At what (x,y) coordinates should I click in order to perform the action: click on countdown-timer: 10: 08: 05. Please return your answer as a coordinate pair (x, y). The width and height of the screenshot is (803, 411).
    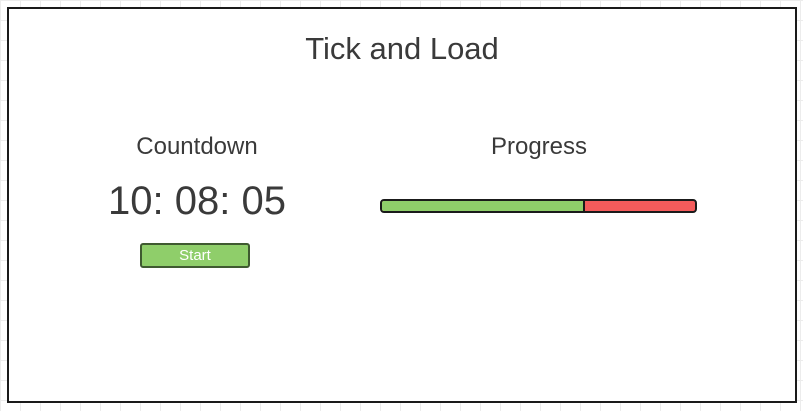
    Looking at the image, I should click on (197, 201).